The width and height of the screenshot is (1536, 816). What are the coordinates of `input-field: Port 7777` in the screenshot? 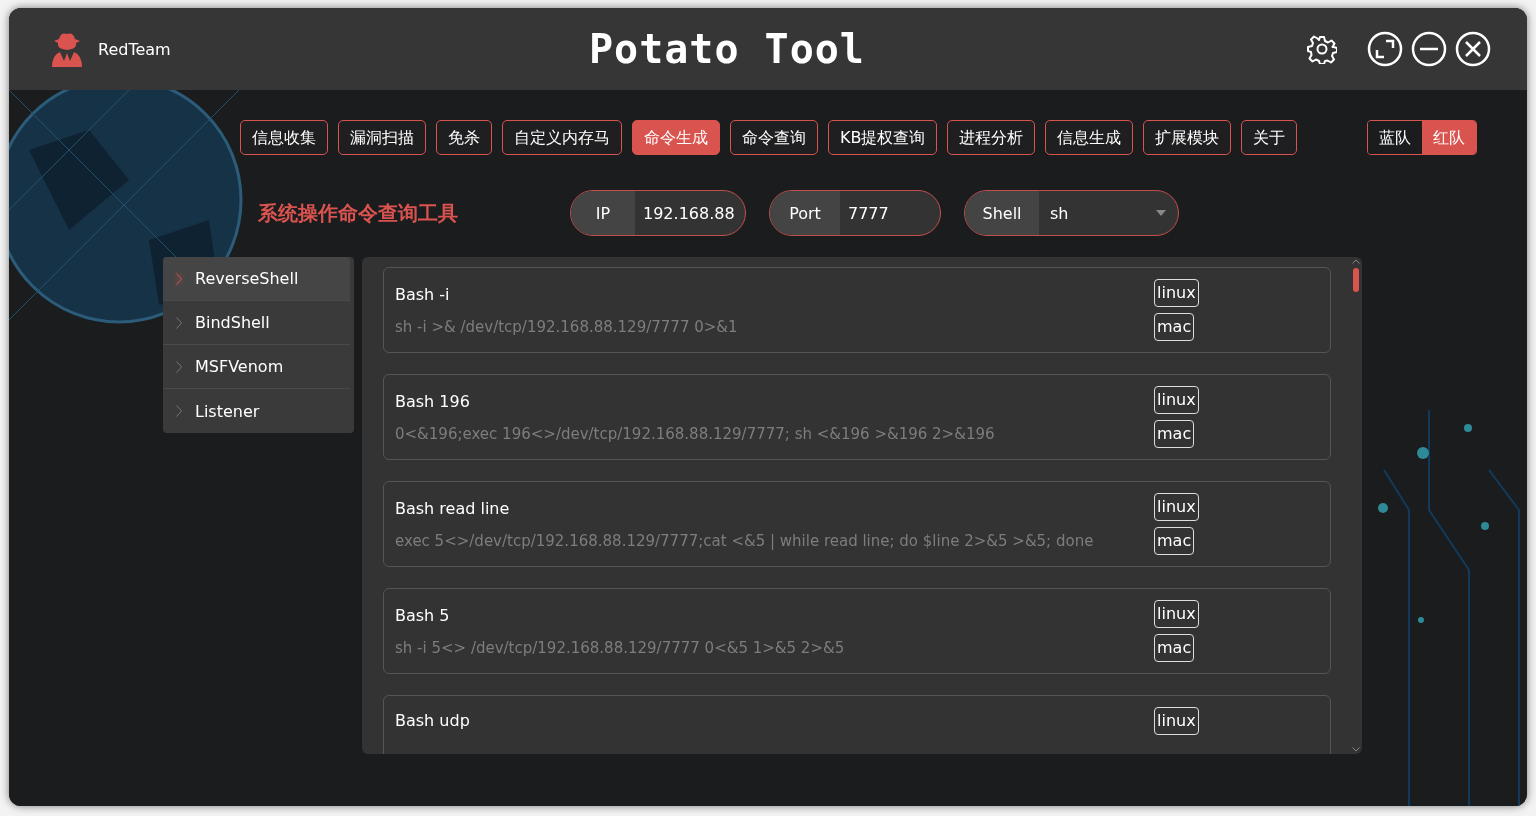 It's located at (855, 213).